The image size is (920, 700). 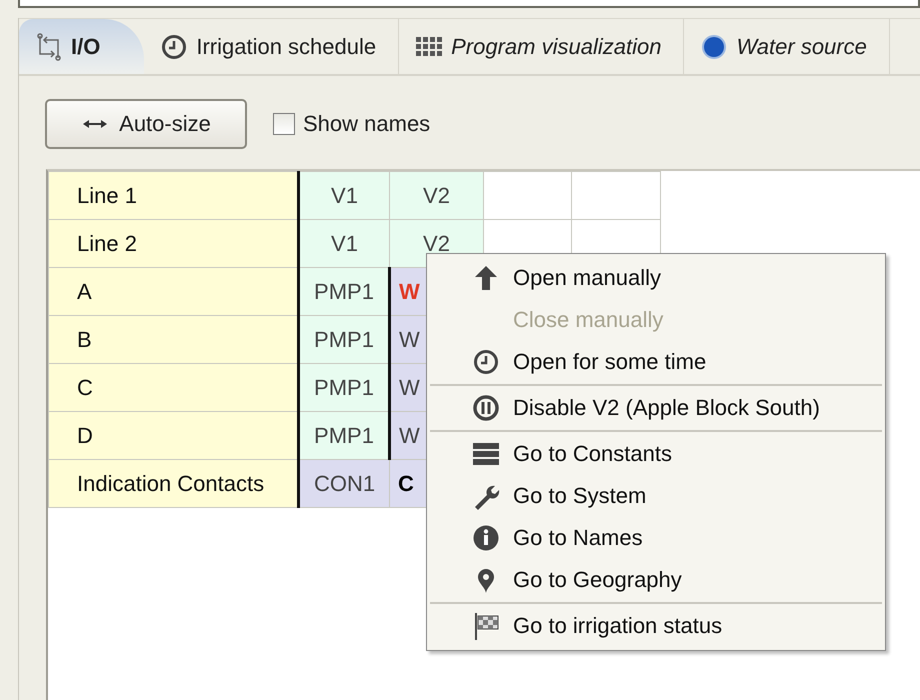 What do you see at coordinates (173, 340) in the screenshot?
I see `row-label: B` at bounding box center [173, 340].